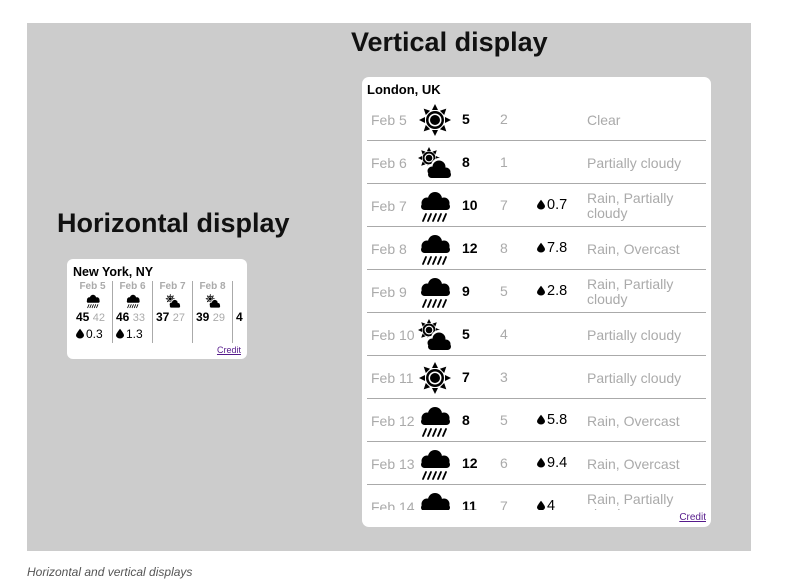 This screenshot has height=579, width=788. Describe the element at coordinates (630, 292) in the screenshot. I see `description-text: Rain, Partially cloudy` at that location.